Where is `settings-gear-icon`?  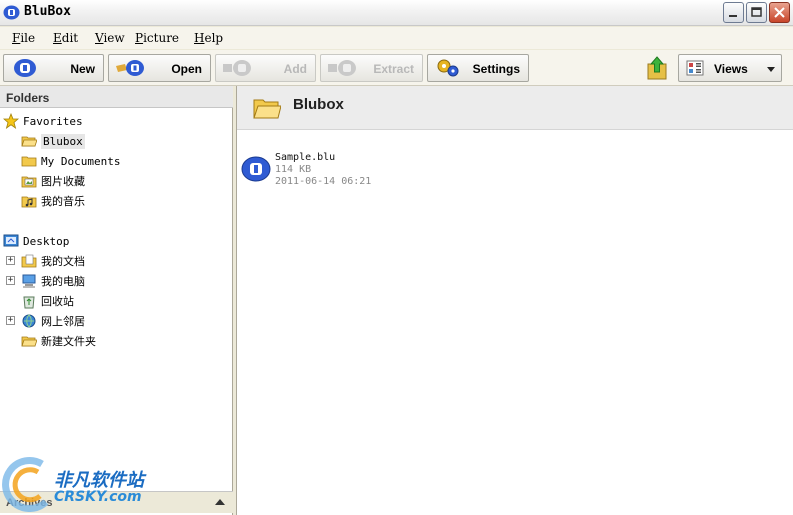 settings-gear-icon is located at coordinates (448, 68).